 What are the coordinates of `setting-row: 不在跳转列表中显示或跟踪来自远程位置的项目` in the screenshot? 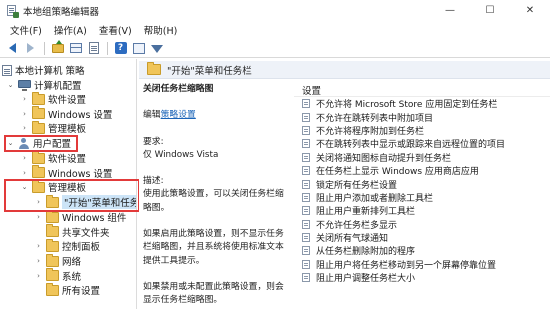 It's located at (422, 143).